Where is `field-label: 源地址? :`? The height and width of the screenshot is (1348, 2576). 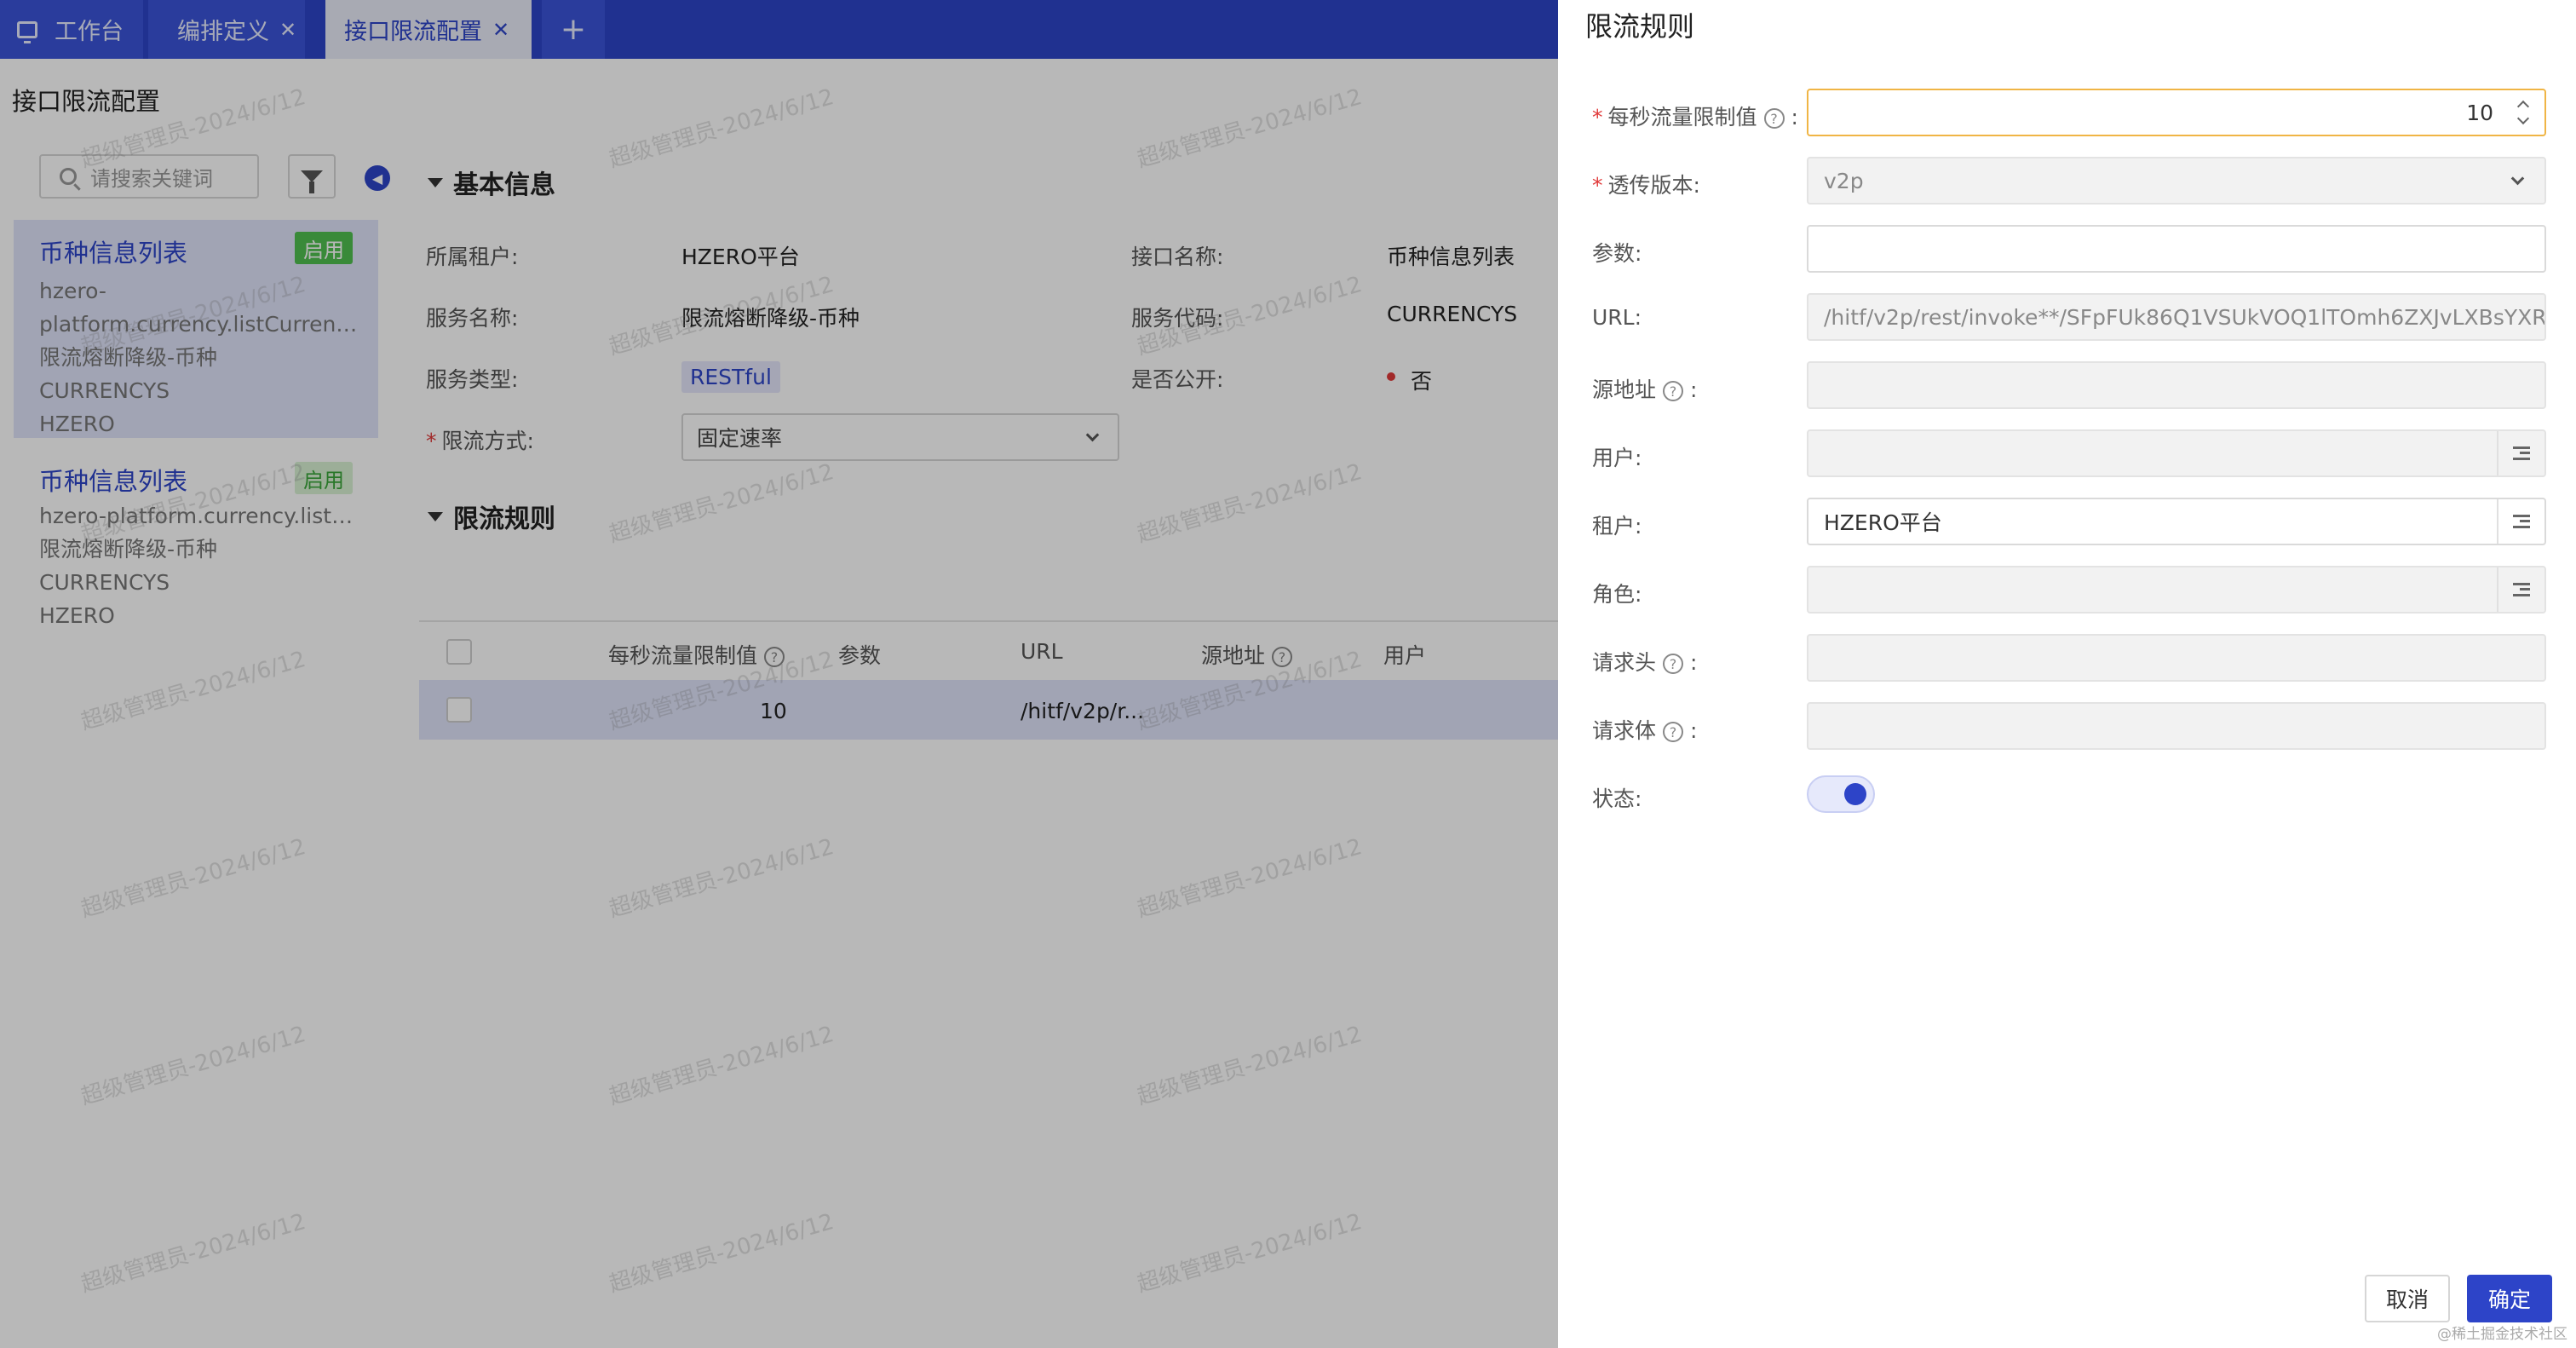
field-label: 源地址? : is located at coordinates (1645, 389).